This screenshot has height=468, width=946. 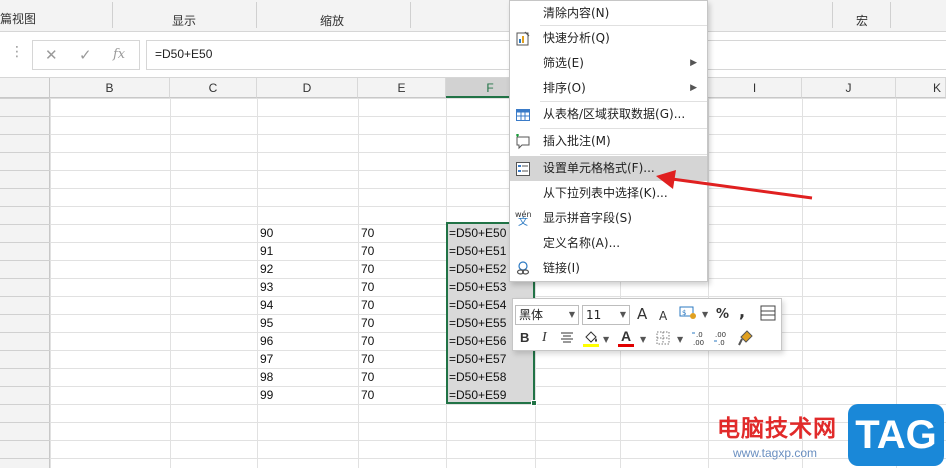 What do you see at coordinates (775, 453) in the screenshot?
I see `watermark-url: www.tagxp.com` at bounding box center [775, 453].